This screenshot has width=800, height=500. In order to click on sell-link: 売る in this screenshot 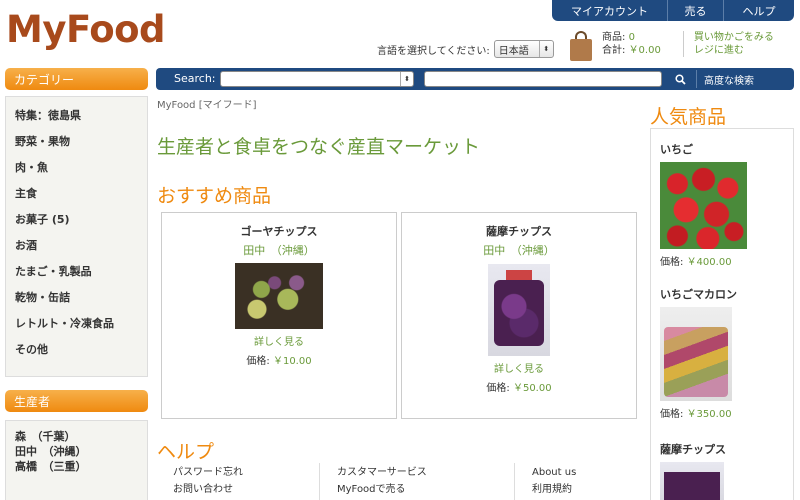, I will do `click(696, 10)`.